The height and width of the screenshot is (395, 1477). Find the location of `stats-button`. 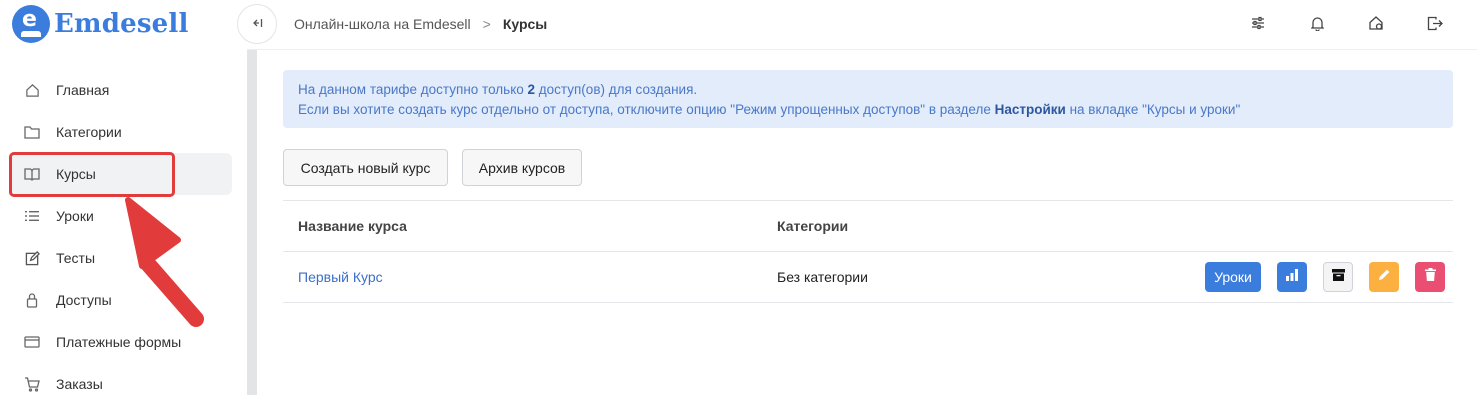

stats-button is located at coordinates (1292, 277).